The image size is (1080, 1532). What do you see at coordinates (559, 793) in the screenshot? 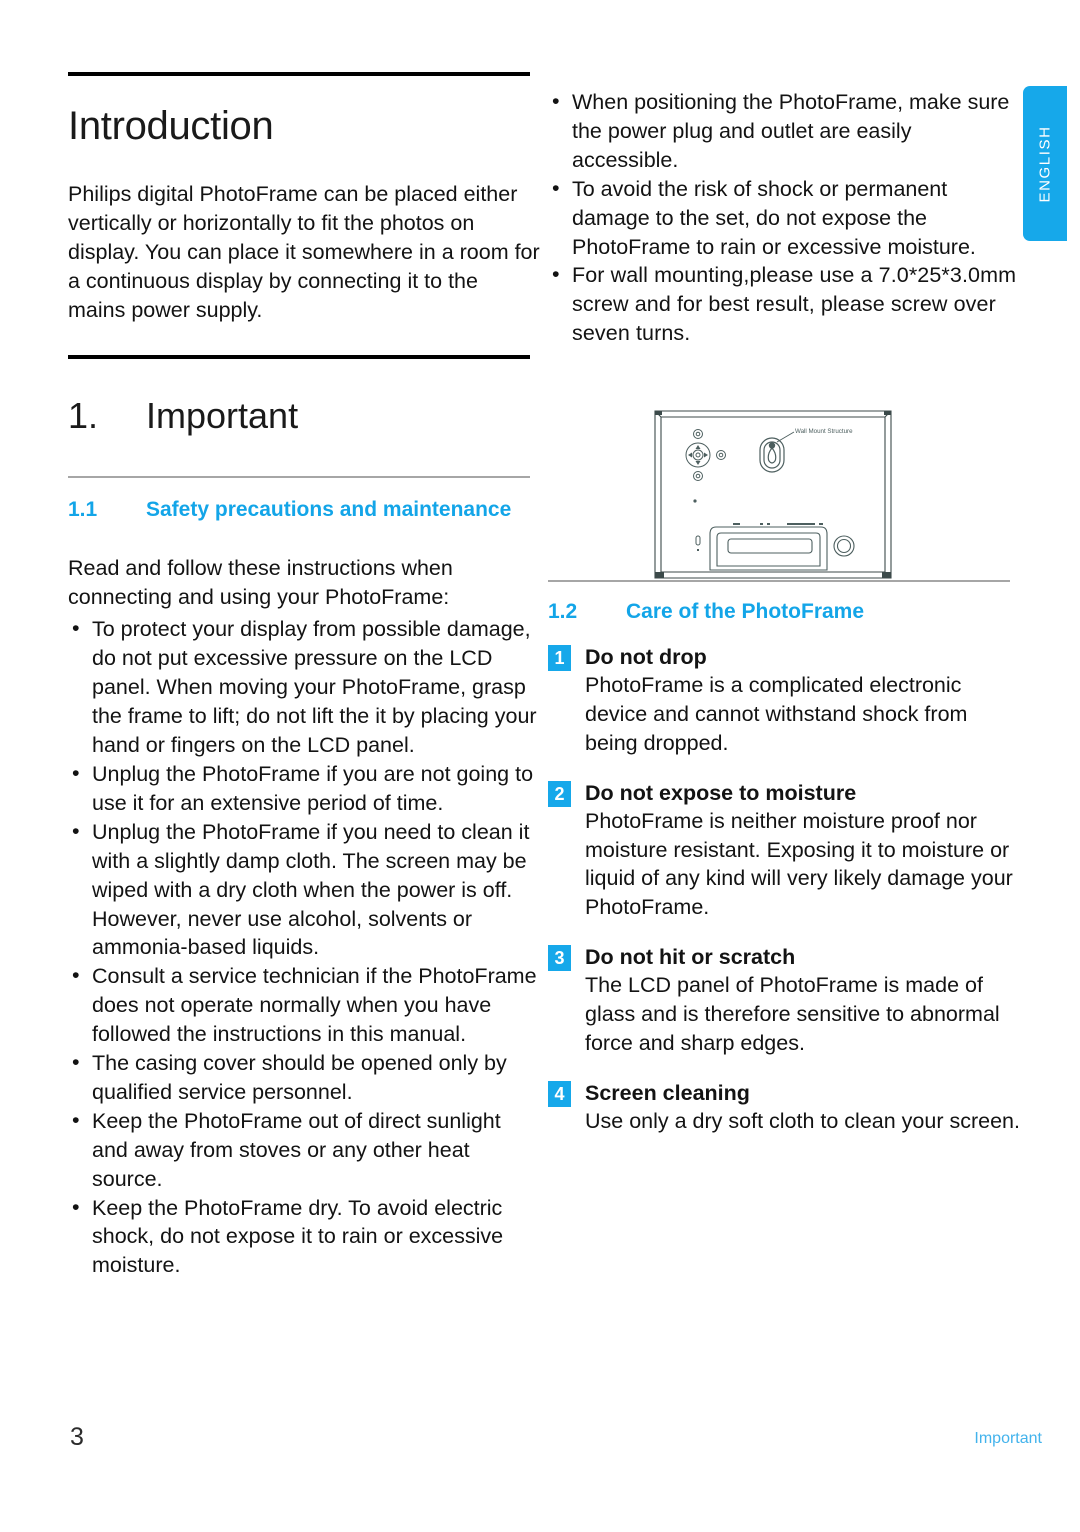
I see `care-item-badge: 2` at bounding box center [559, 793].